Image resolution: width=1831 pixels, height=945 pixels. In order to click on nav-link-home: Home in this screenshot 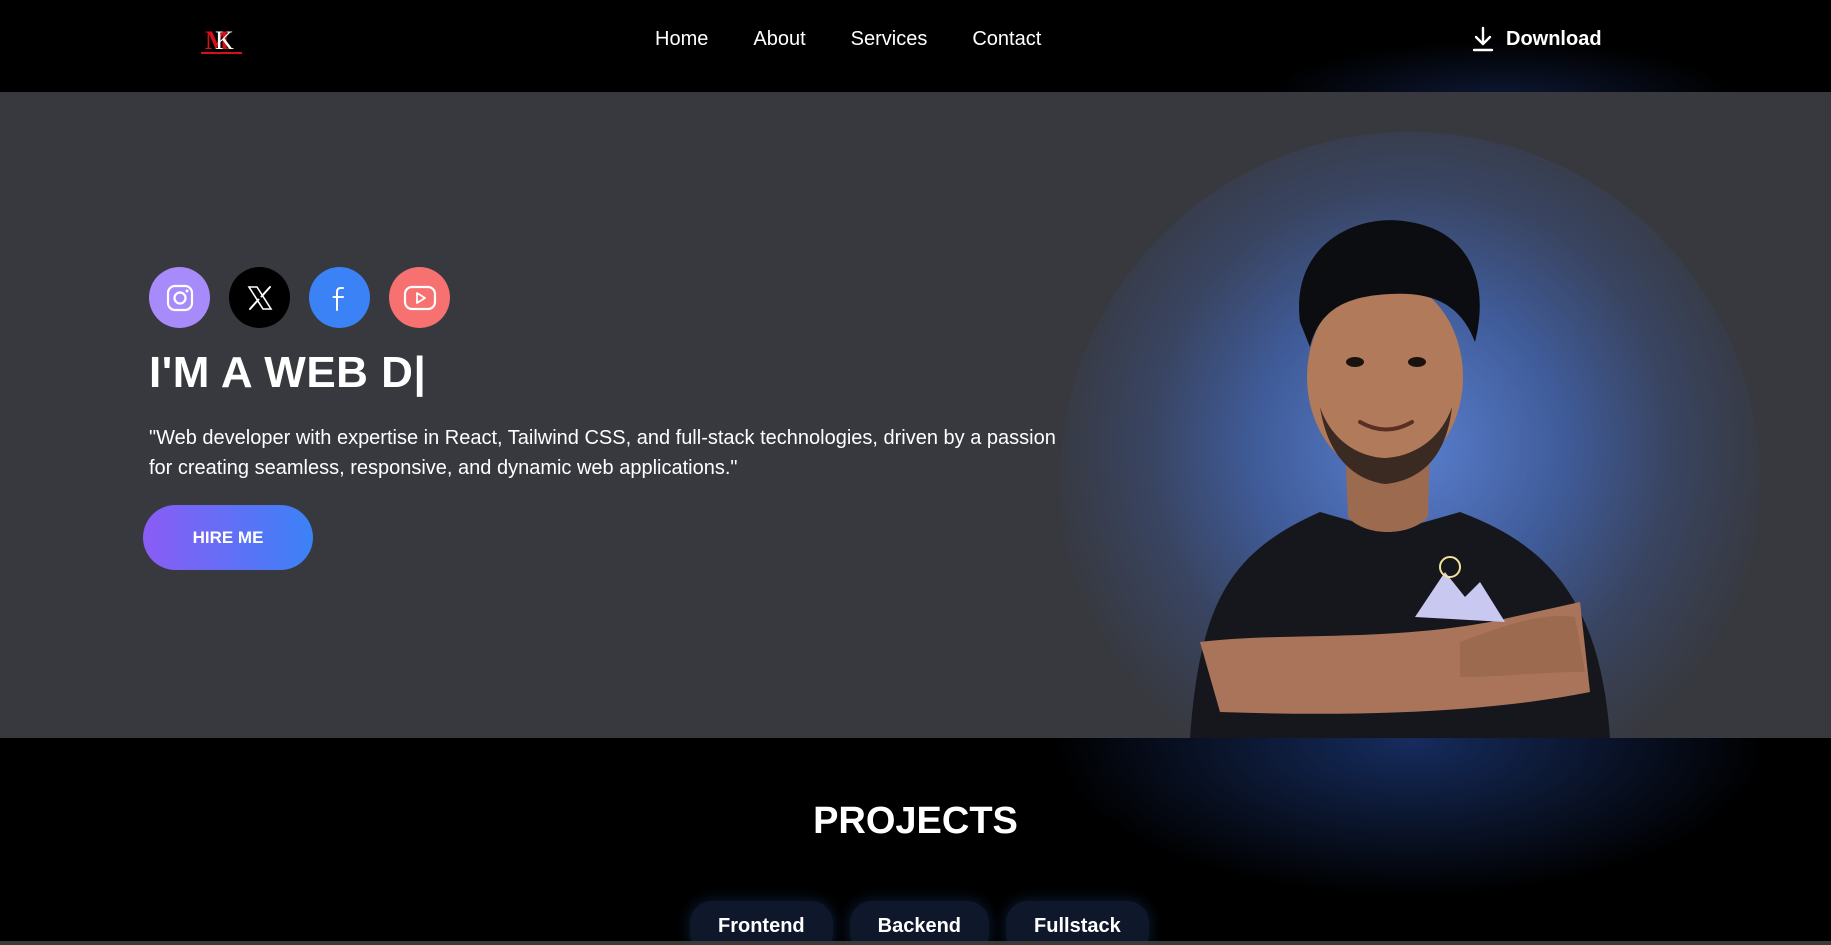, I will do `click(681, 39)`.